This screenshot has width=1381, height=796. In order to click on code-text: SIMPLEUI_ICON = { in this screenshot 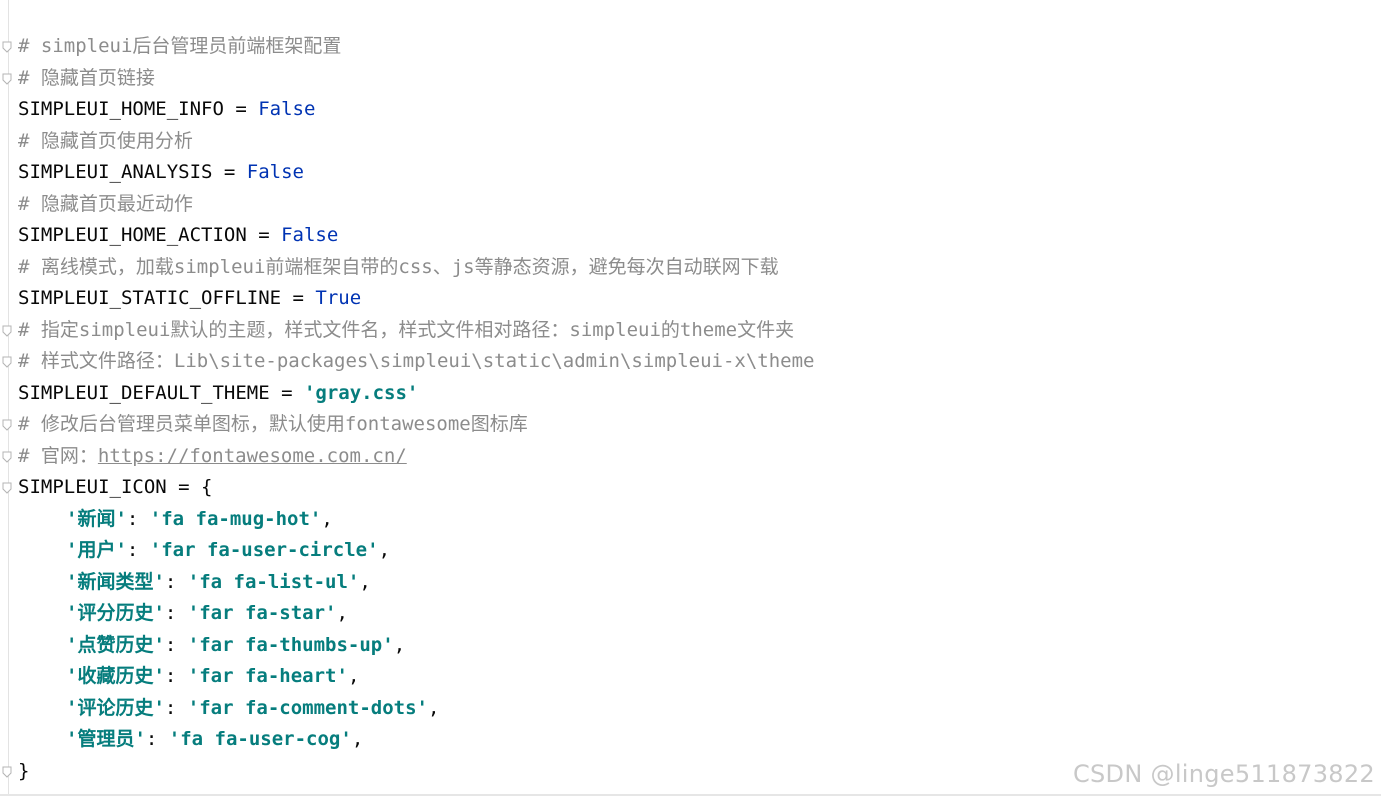, I will do `click(115, 487)`.